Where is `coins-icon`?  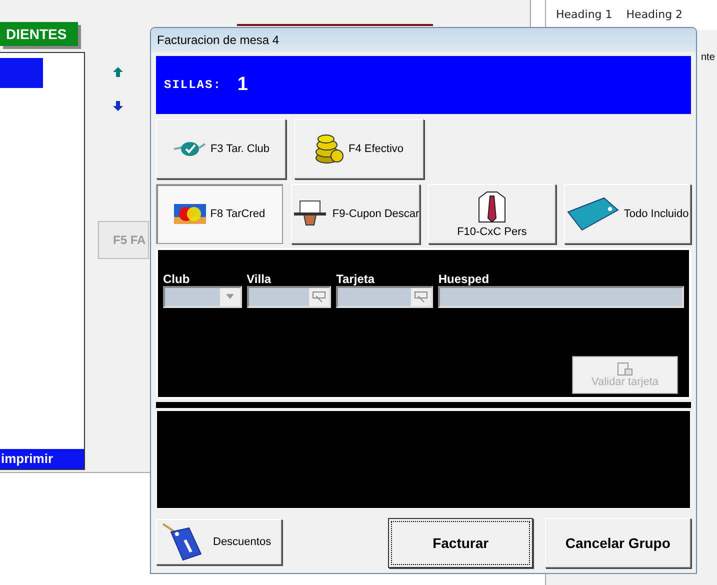 coins-icon is located at coordinates (329, 149).